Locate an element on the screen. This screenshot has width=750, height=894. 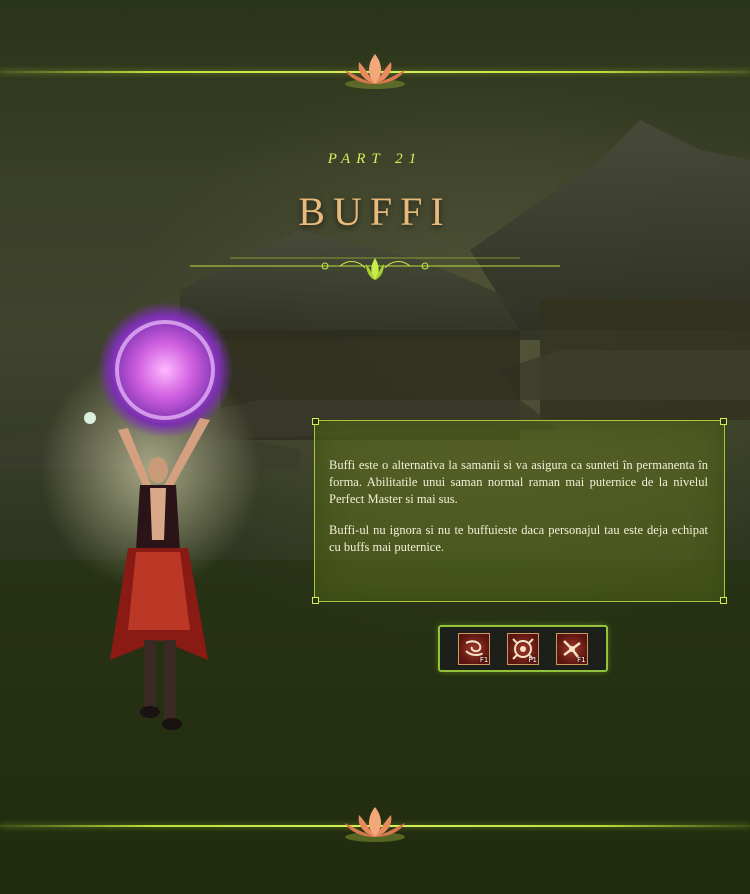
skill-bar: F1 F1 F1 is located at coordinates (523, 648).